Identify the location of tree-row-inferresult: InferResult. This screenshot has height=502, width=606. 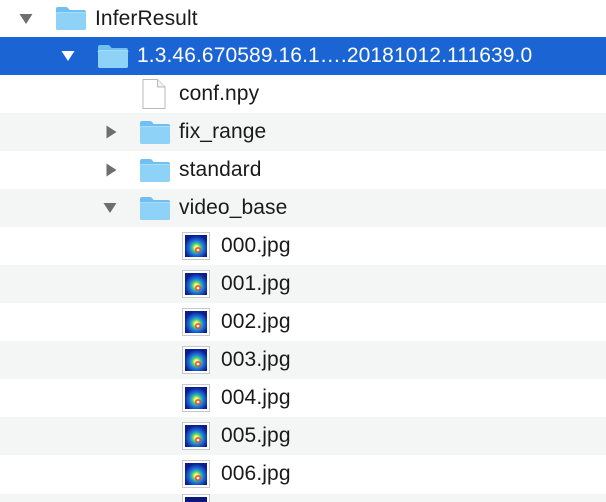
(303, 19).